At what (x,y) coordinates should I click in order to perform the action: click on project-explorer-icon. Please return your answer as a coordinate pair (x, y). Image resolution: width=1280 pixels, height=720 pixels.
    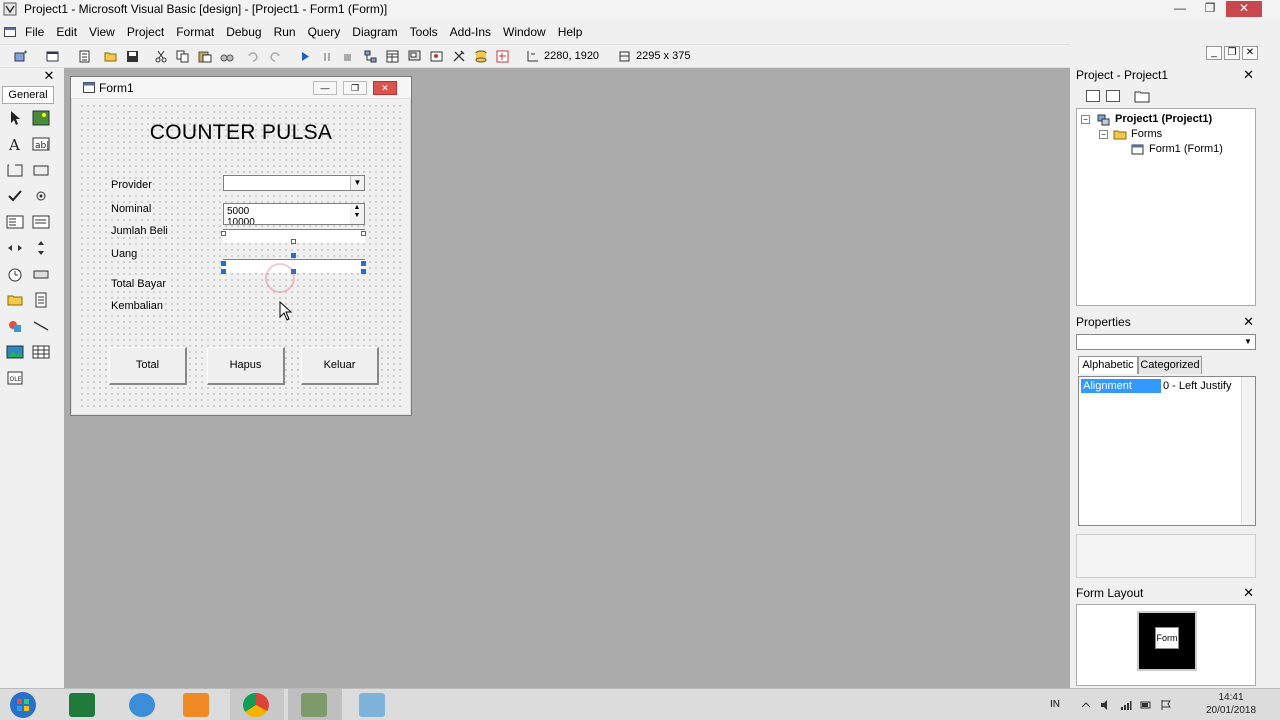
    Looking at the image, I should click on (371, 56).